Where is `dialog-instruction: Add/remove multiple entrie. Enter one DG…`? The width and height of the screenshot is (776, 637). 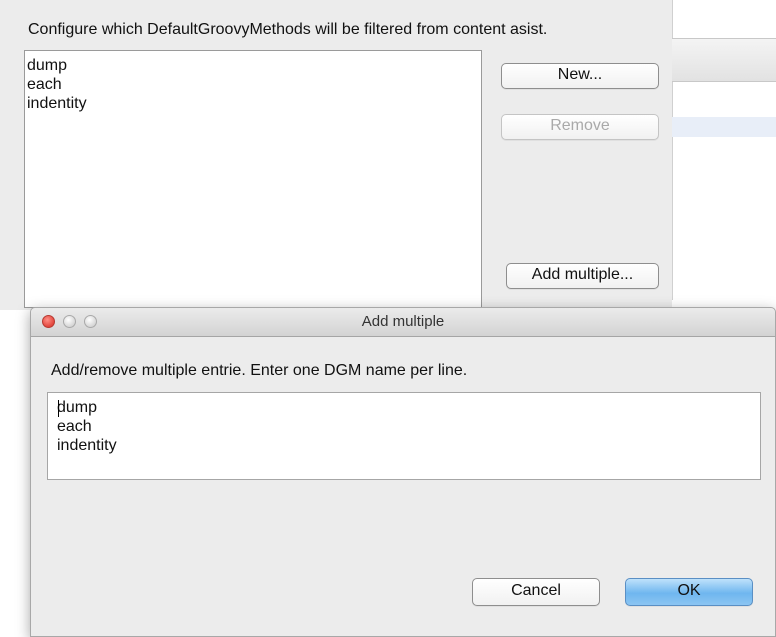
dialog-instruction: Add/remove multiple entrie. Enter one DG… is located at coordinates (259, 370).